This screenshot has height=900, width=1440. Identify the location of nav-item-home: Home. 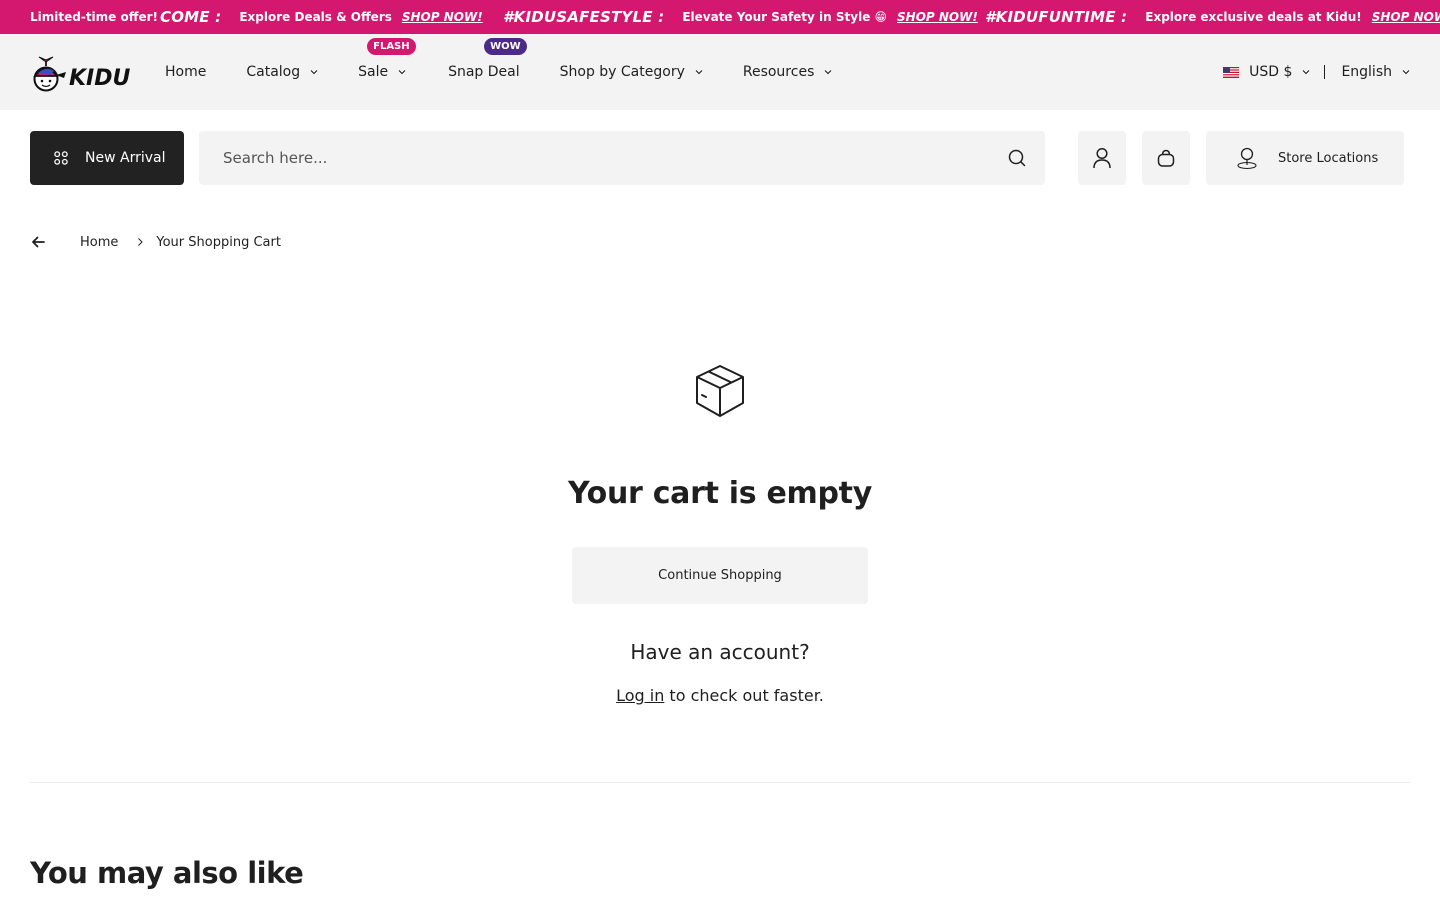
(185, 72).